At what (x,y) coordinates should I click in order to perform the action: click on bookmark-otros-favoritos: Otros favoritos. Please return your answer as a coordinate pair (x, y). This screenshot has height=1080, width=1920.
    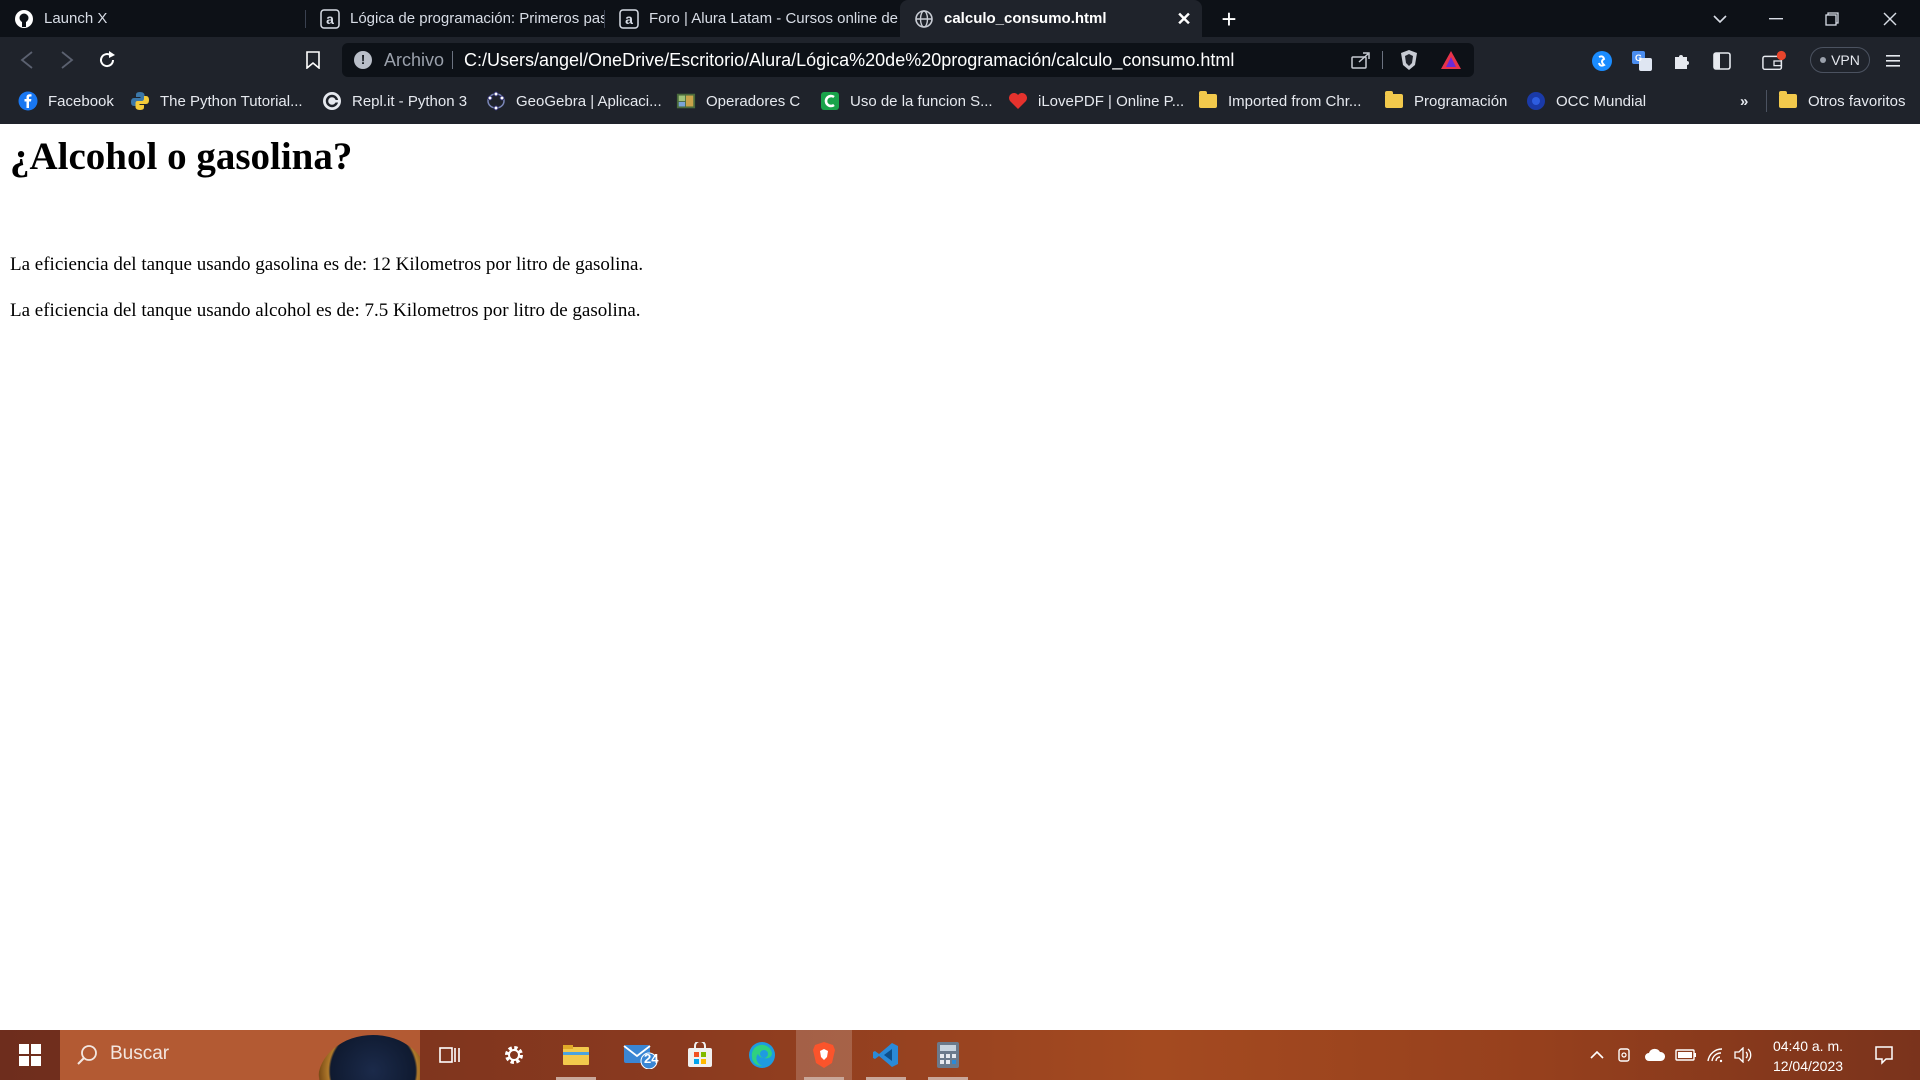
    Looking at the image, I should click on (1842, 101).